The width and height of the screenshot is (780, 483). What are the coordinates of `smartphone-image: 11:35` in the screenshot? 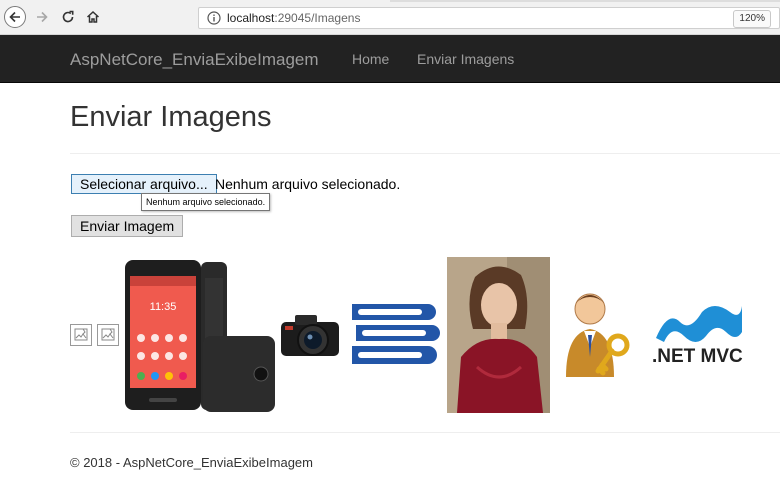 It's located at (200, 336).